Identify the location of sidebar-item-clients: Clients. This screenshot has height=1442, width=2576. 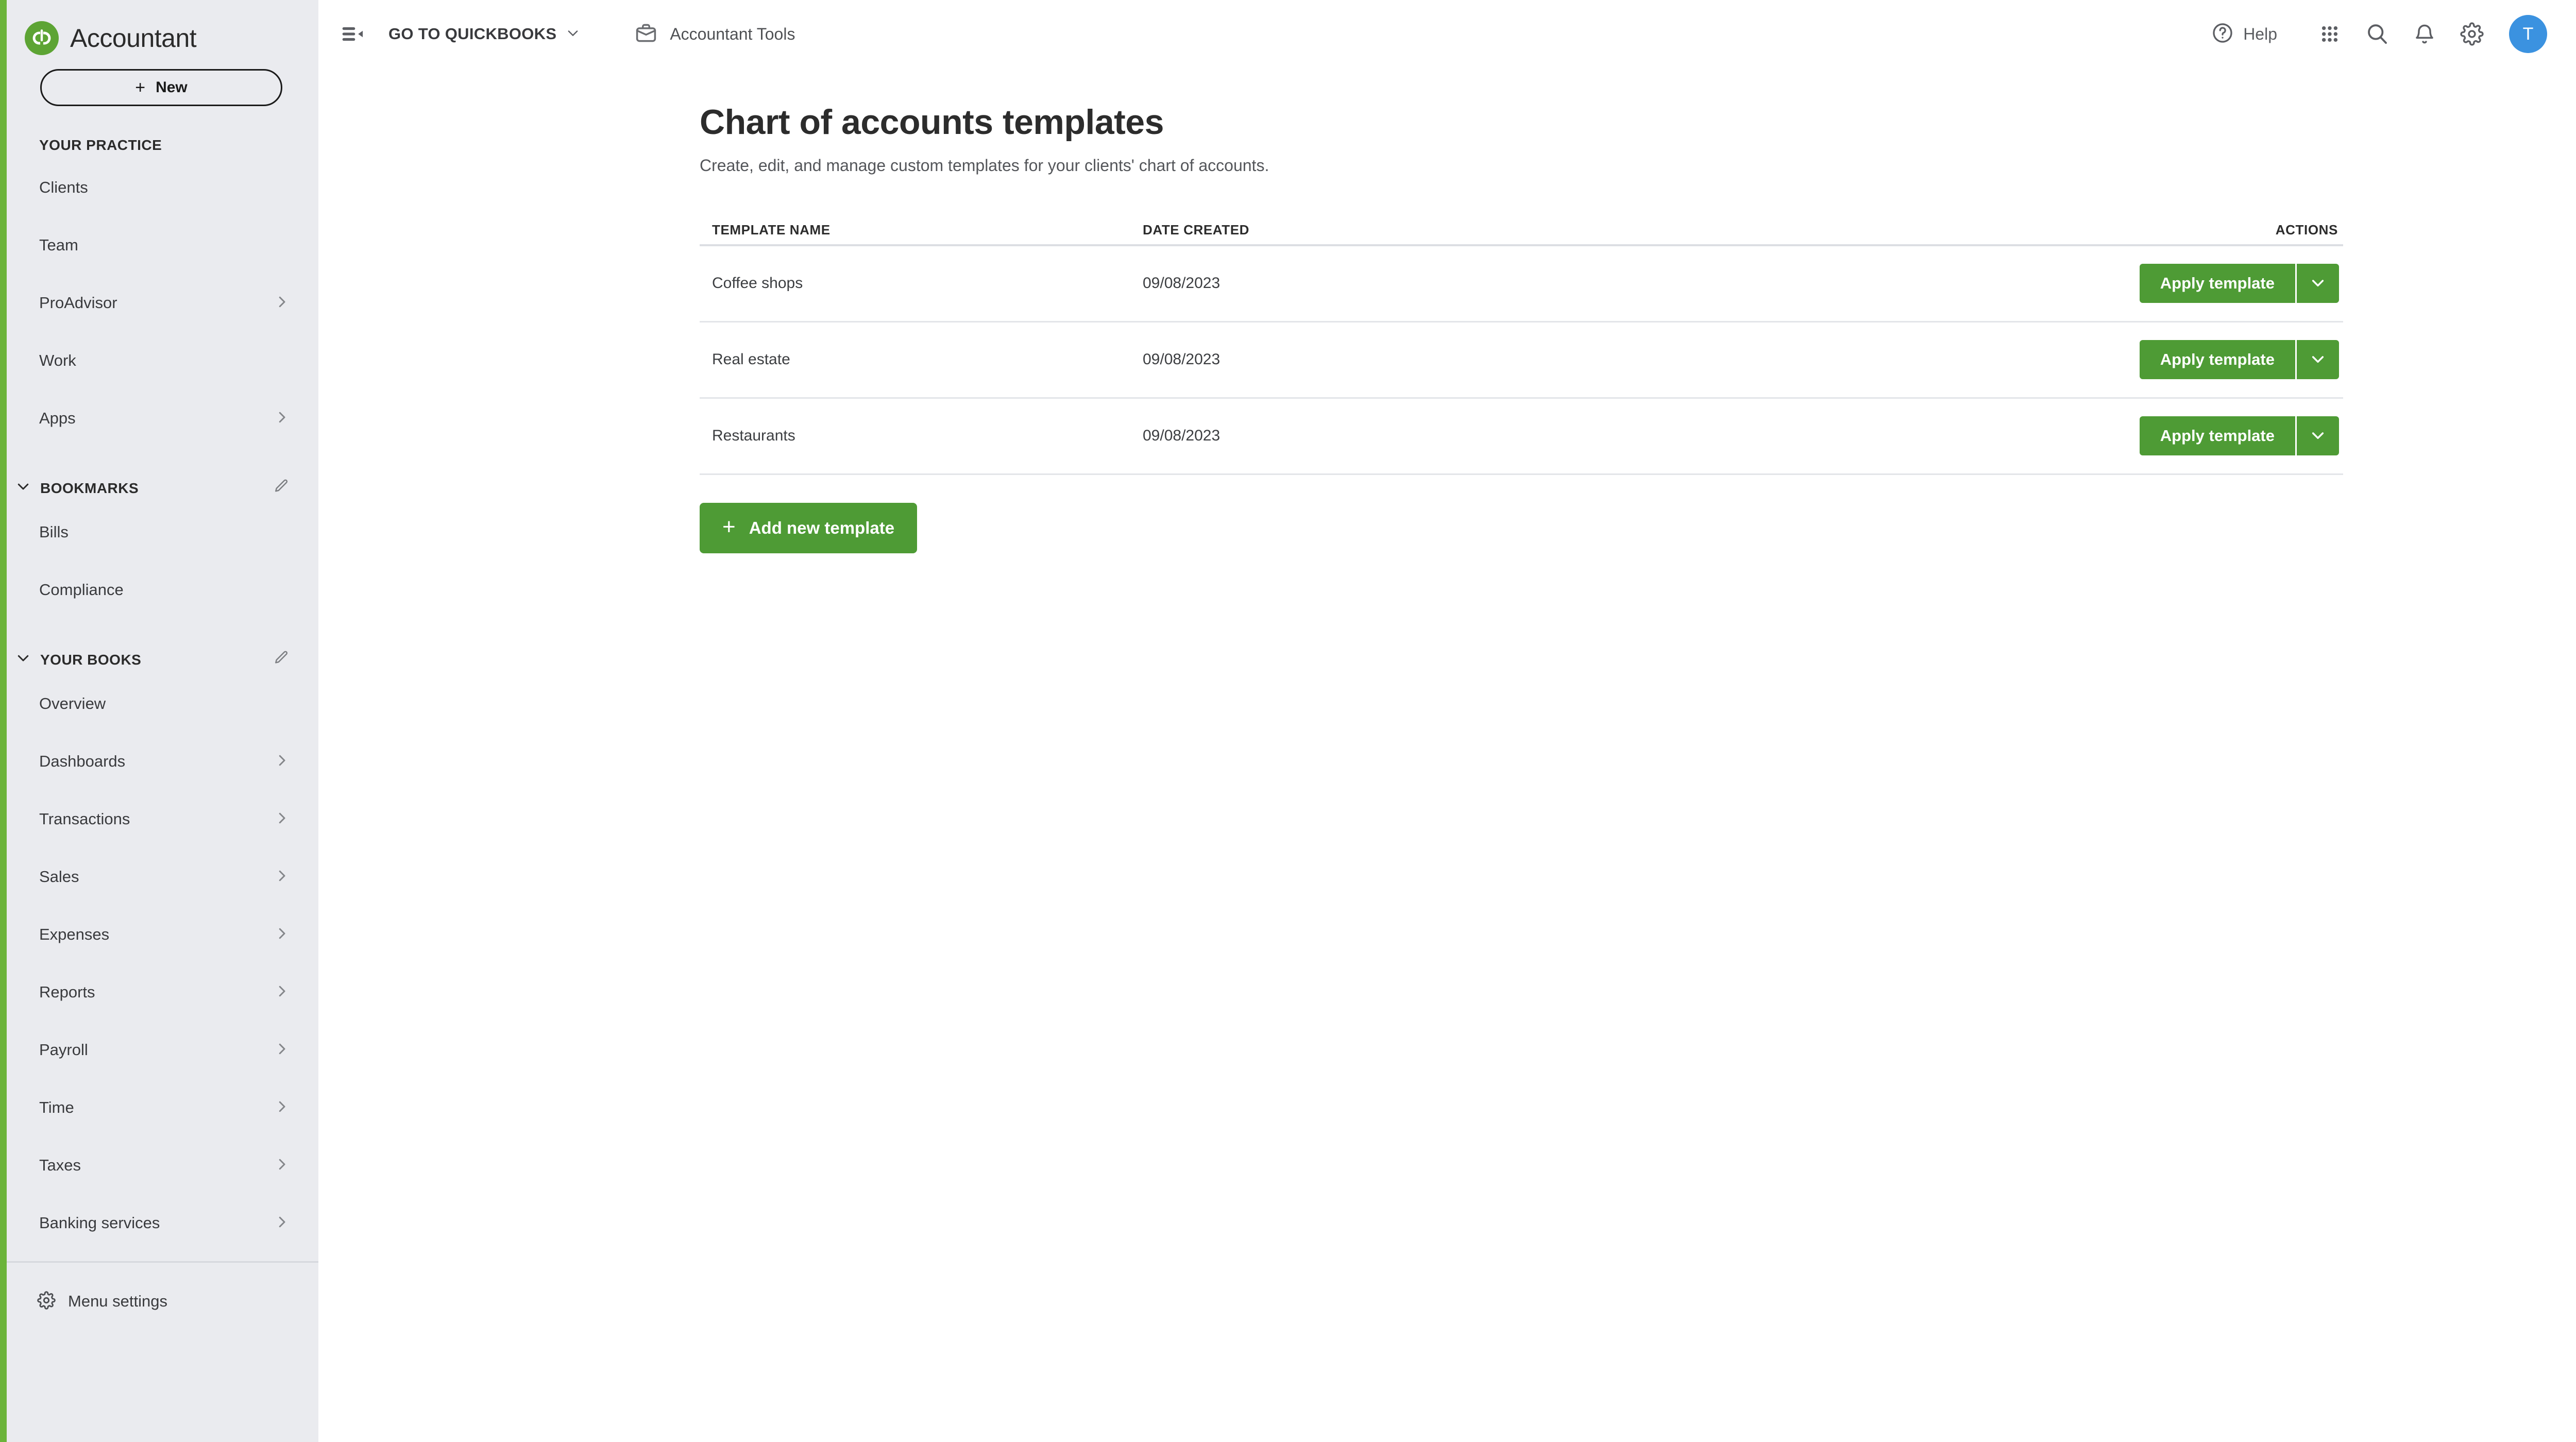
(159, 188).